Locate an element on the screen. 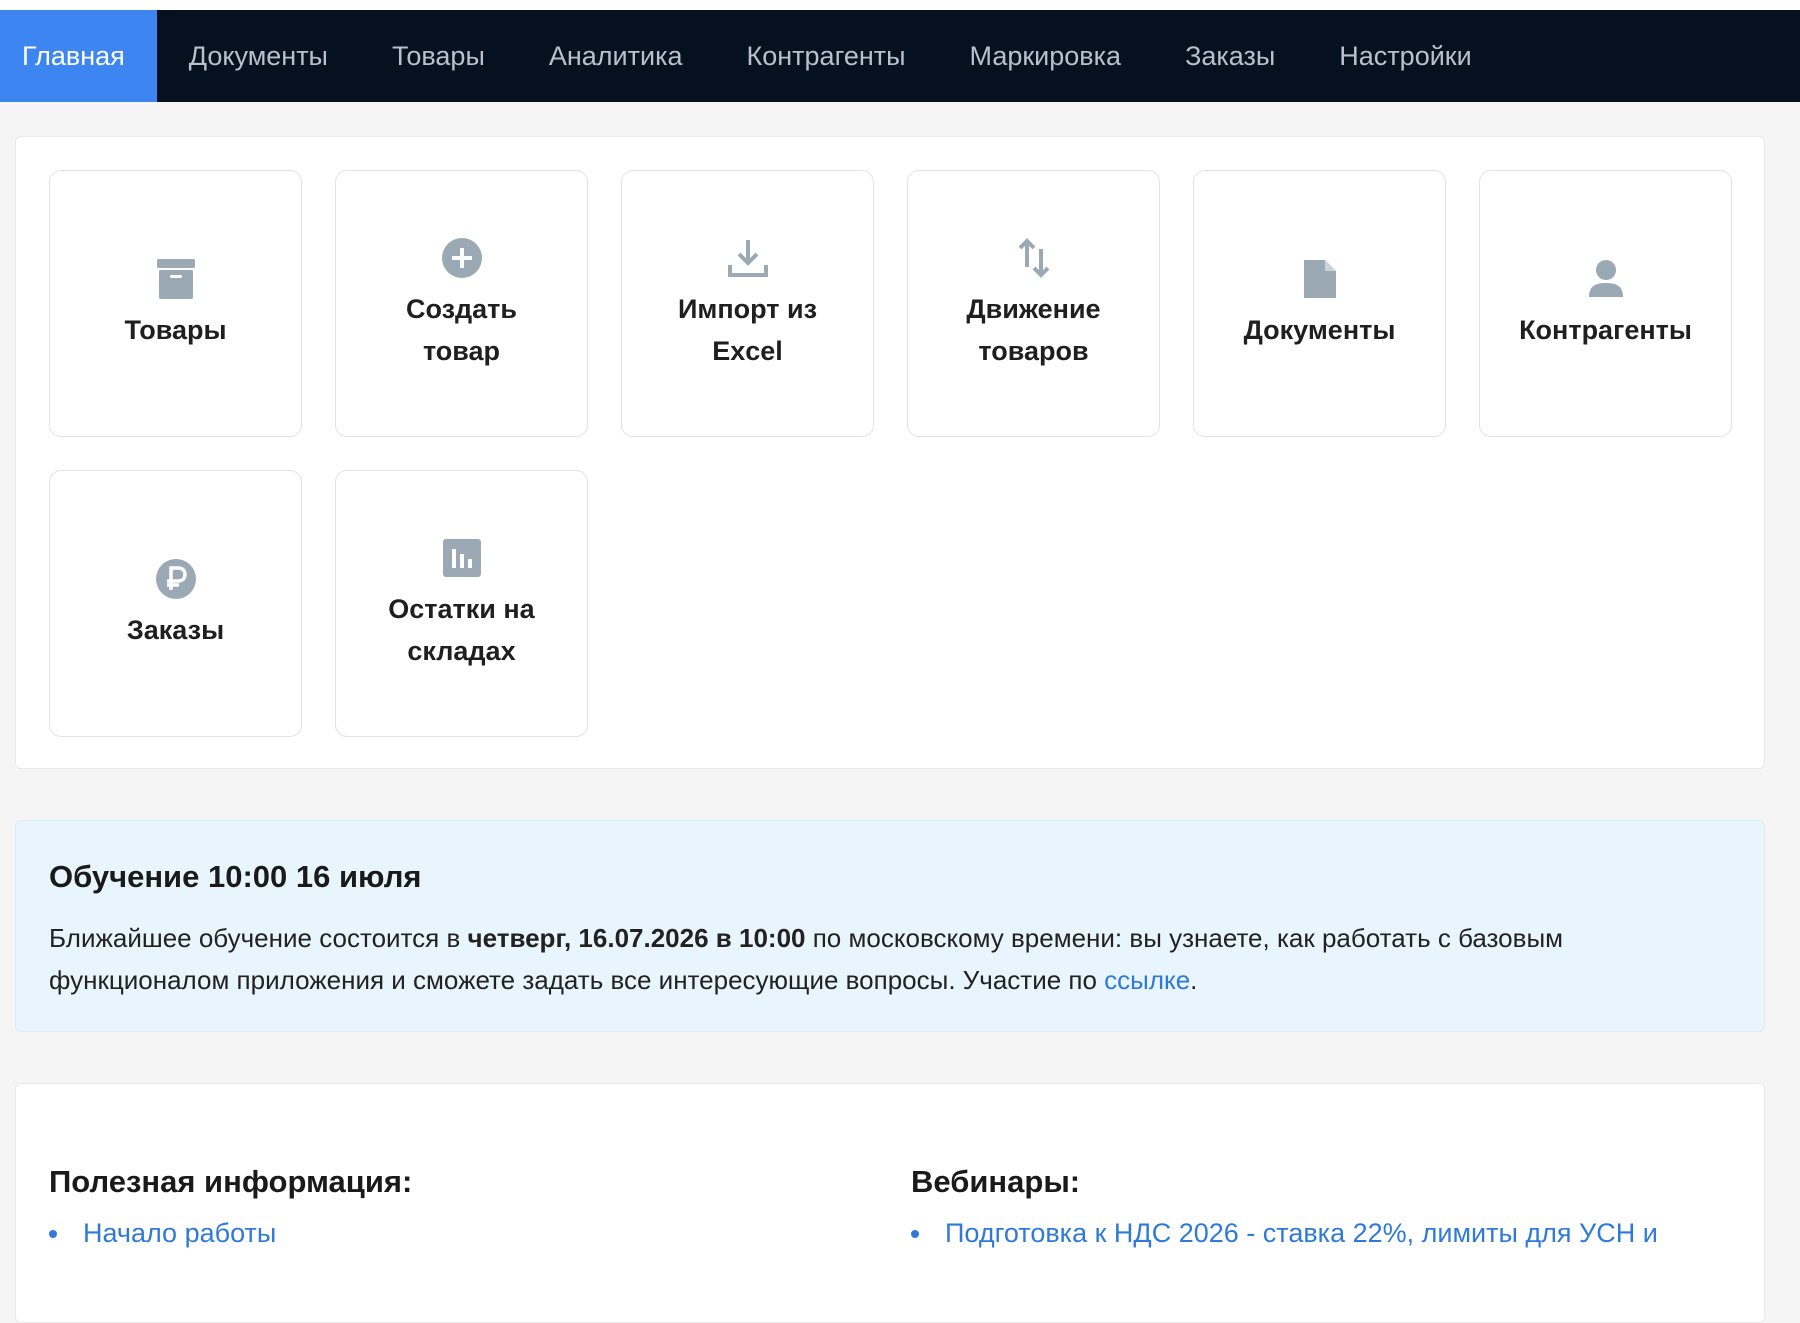  notice-date: четверг, 16.07.2026 в 10:00 is located at coordinates (636, 938).